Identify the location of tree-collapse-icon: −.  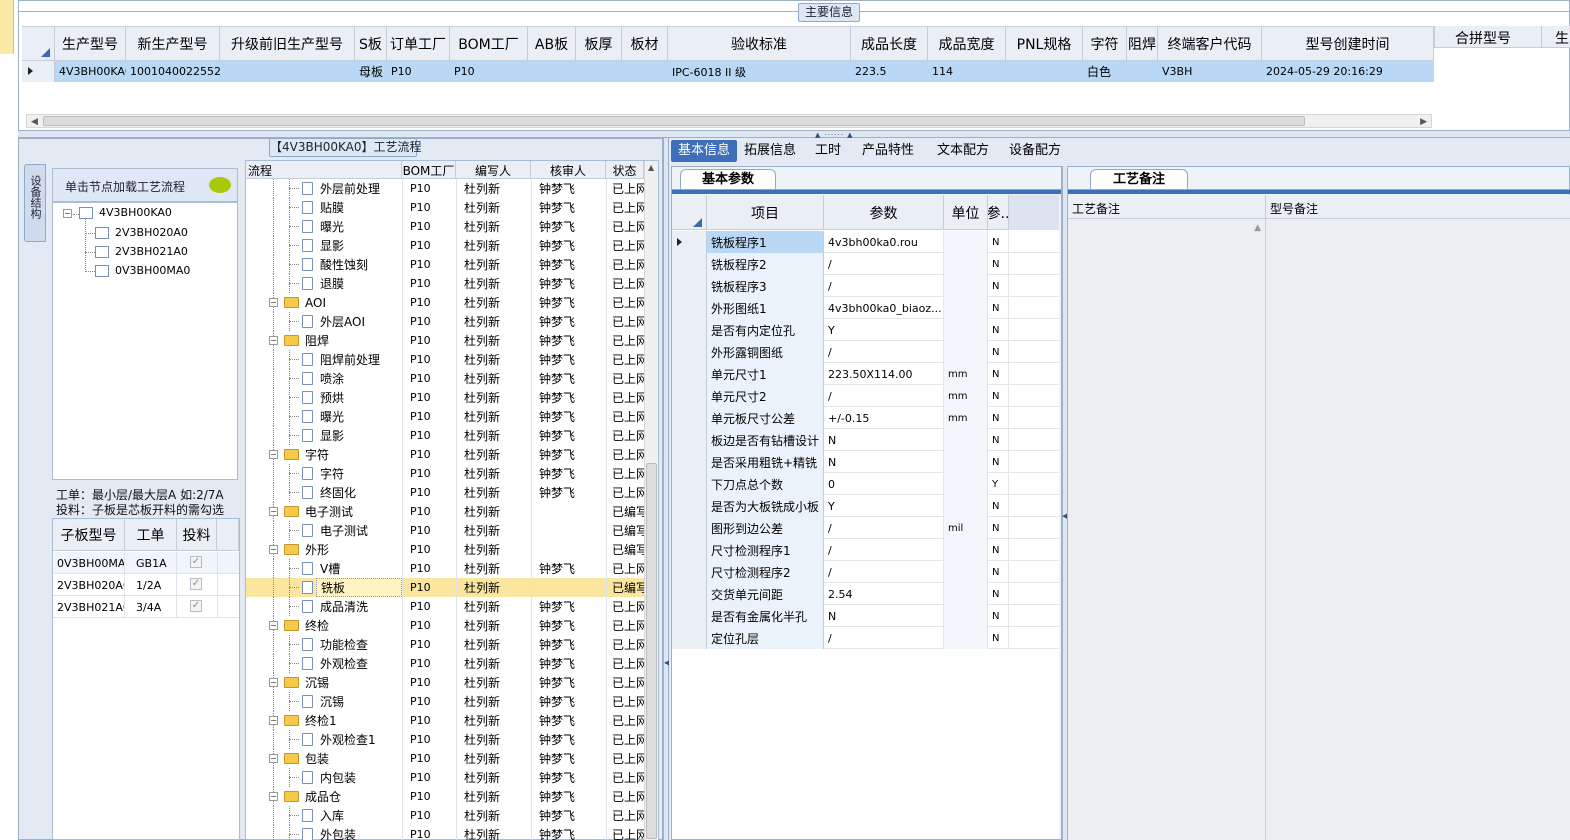
(67, 213).